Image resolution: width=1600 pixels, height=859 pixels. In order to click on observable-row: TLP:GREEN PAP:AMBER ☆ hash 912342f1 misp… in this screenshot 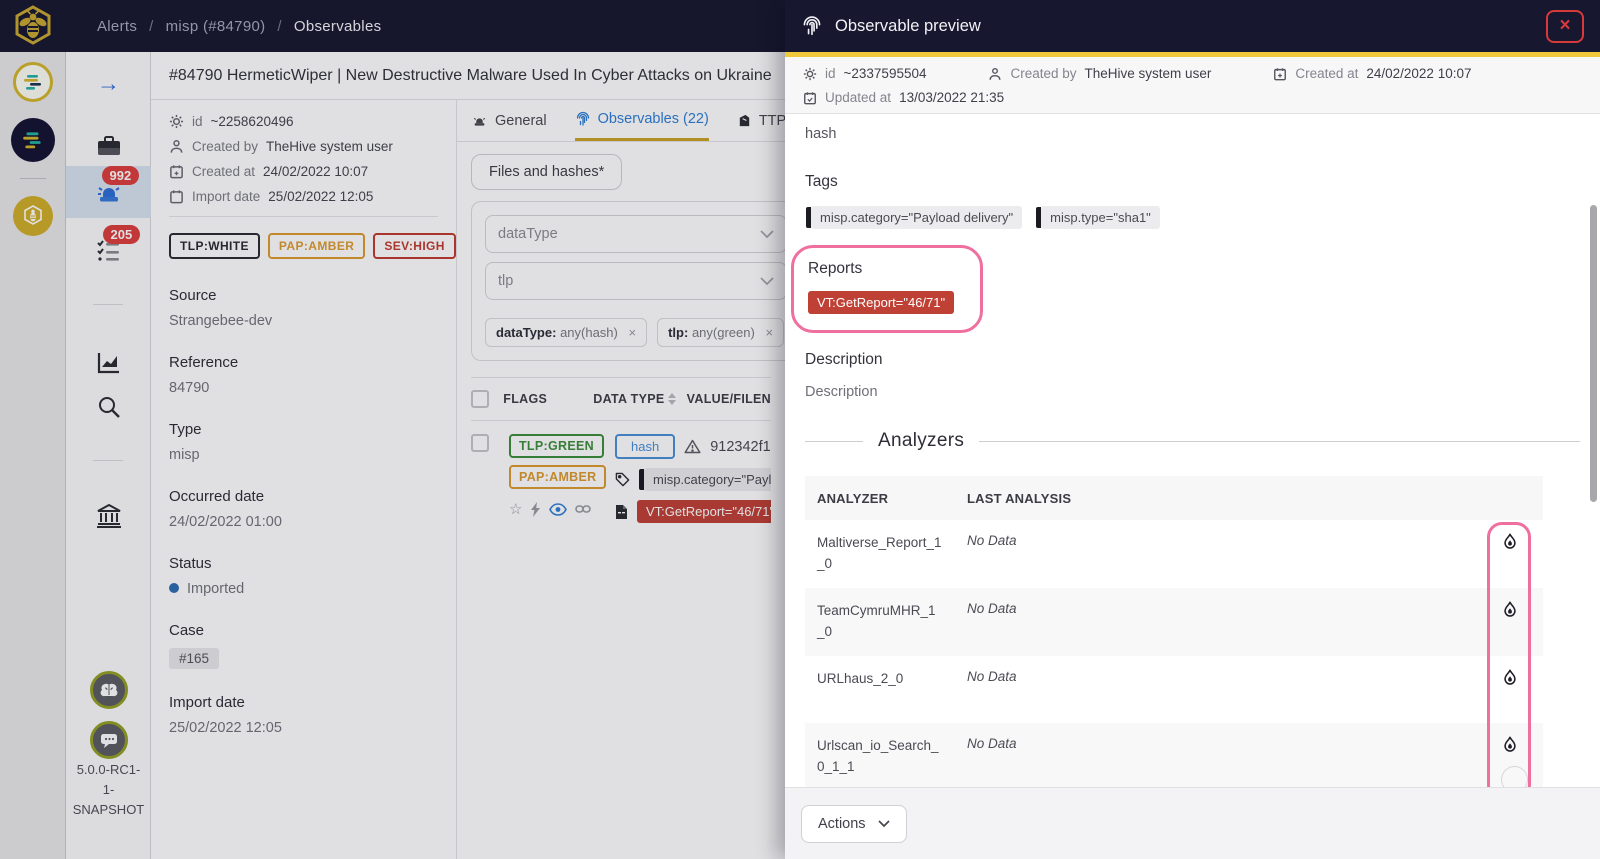, I will do `click(621, 476)`.